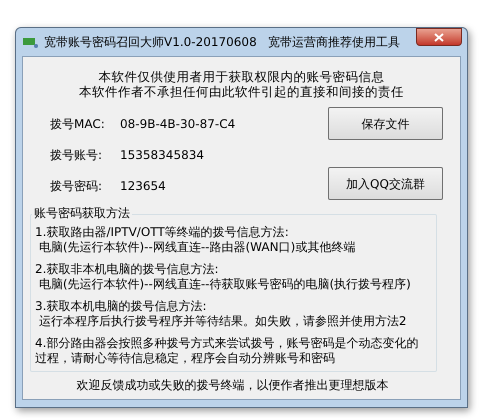 This screenshot has width=481, height=420. I want to click on method-text: 4.部分路由器会按照多种拨号方式来尝试拨号，账号密码是个动态变化的, so click(227, 343).